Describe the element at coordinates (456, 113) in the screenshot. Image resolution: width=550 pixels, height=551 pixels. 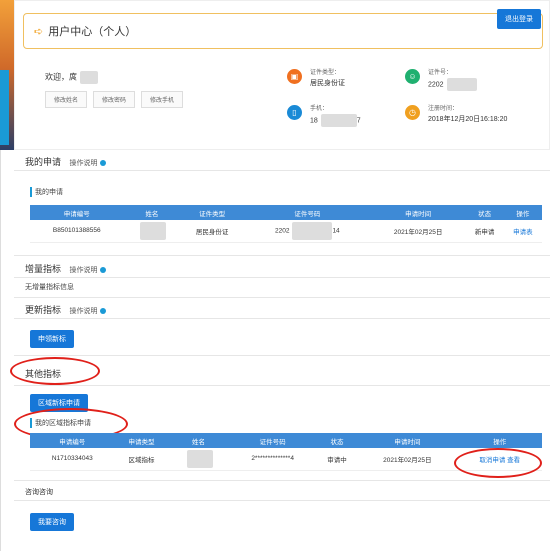
I see `register-time-info: ◷ 注册时间： 2018年12月20日16:18:20` at that location.